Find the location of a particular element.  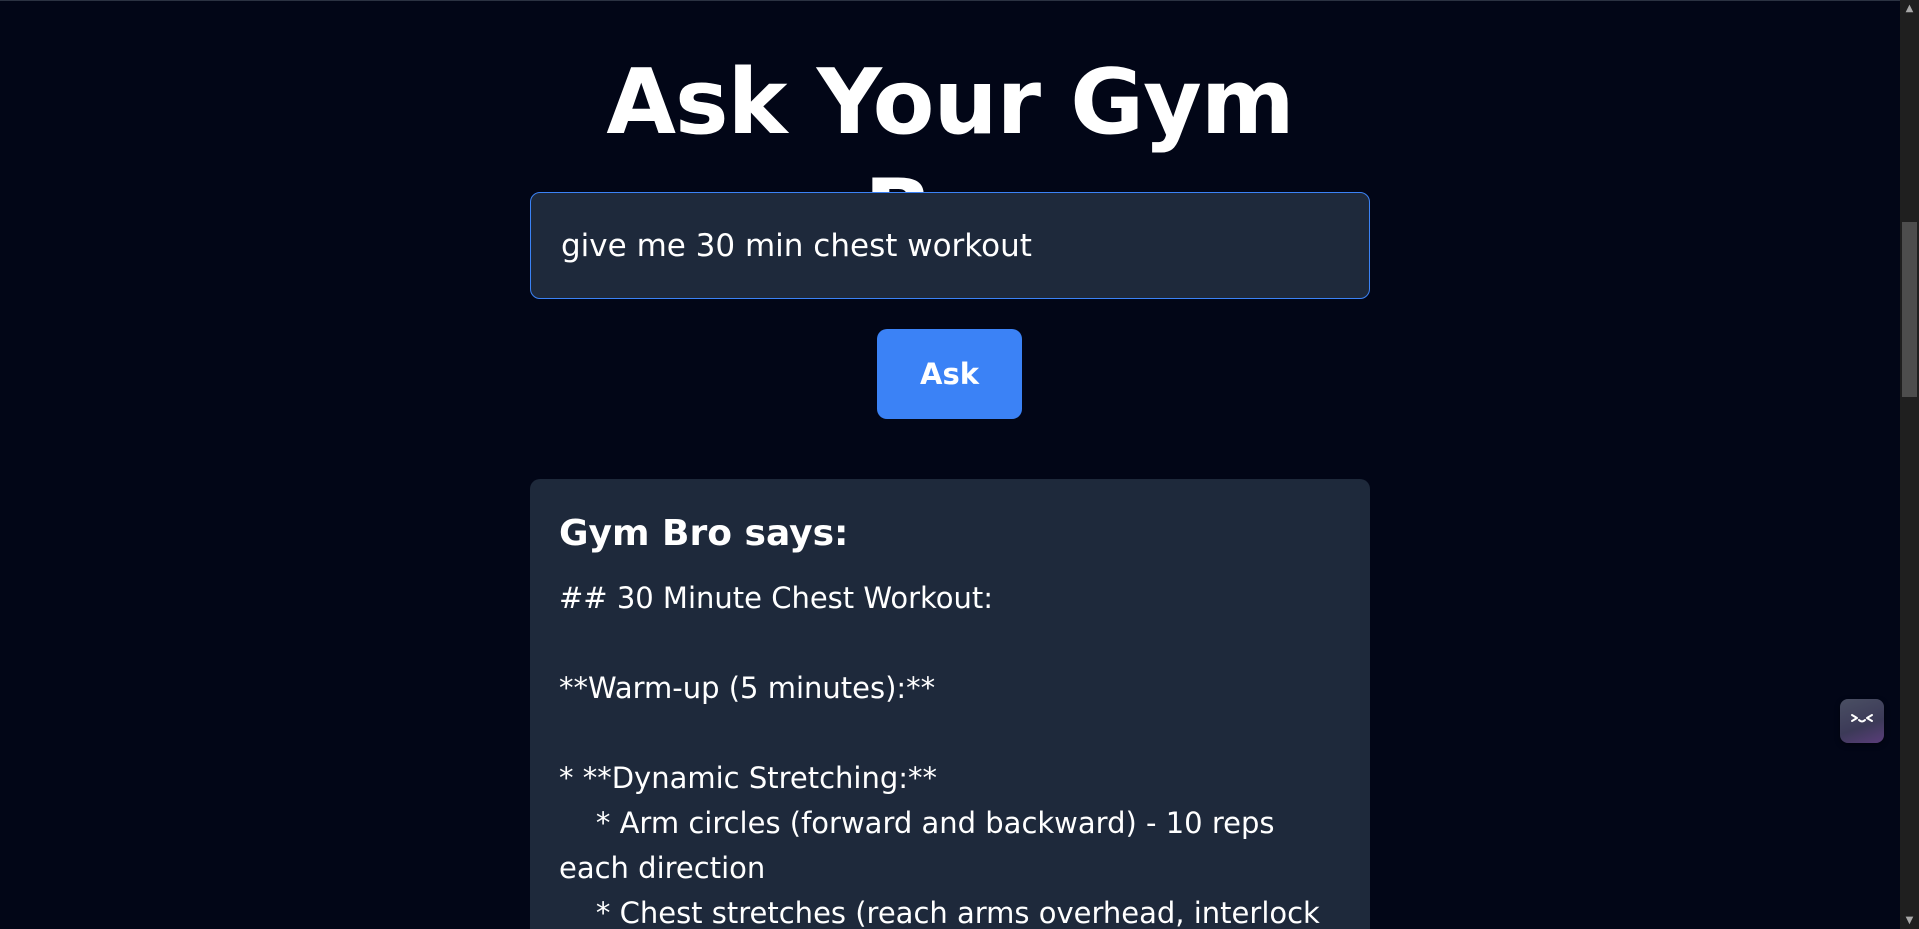

extension-widget-button is located at coordinates (1862, 721).